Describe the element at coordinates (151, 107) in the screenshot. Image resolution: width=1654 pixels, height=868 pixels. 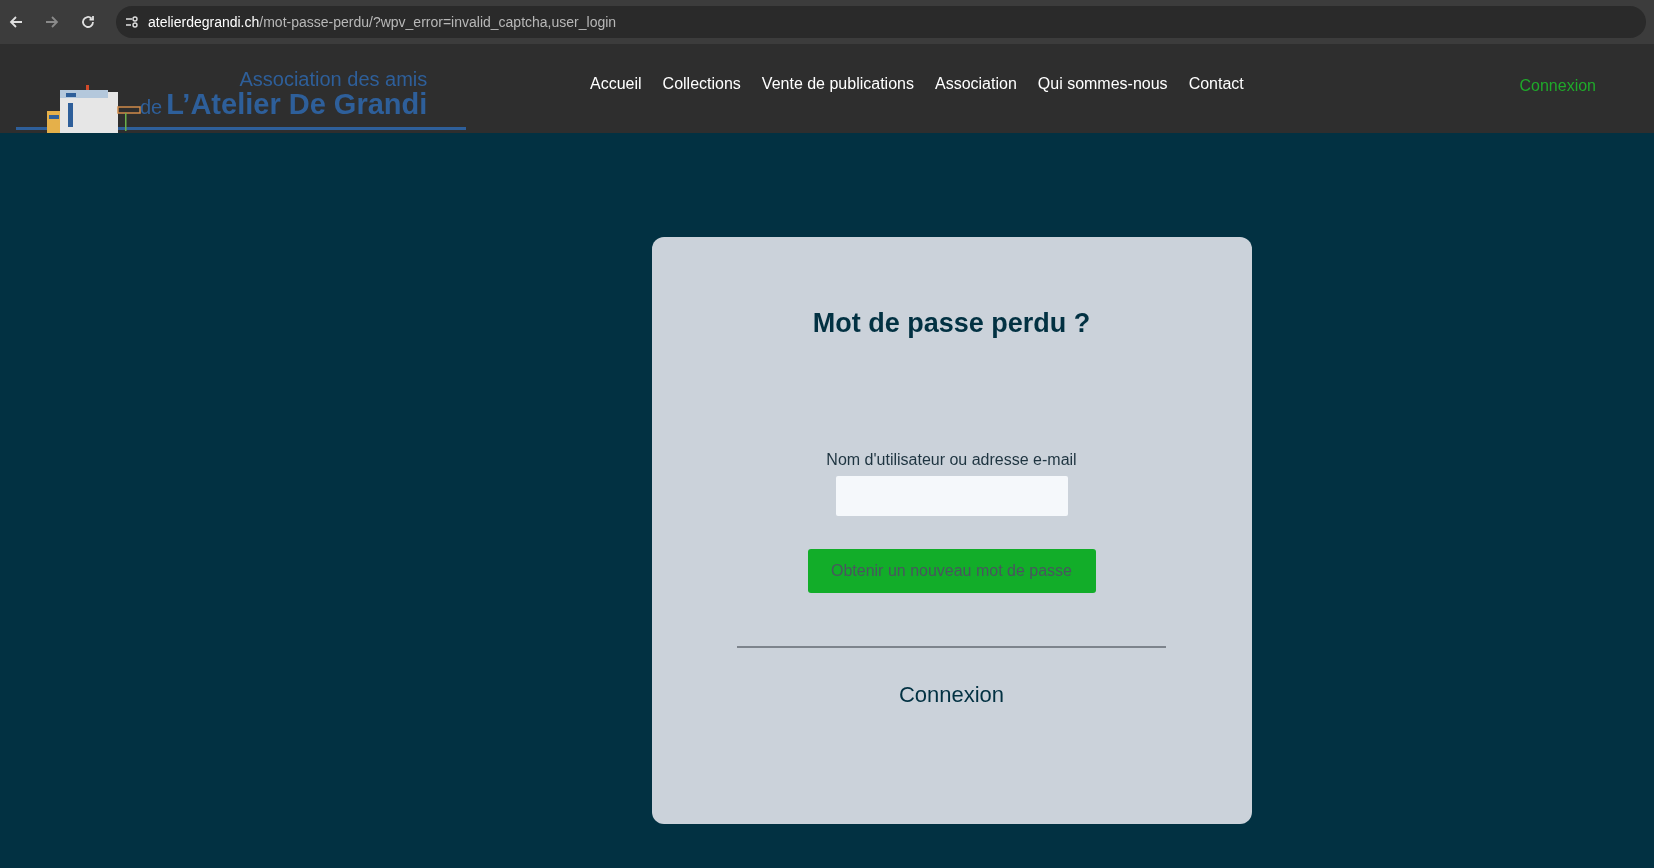
I see `logo-prefix: de` at that location.